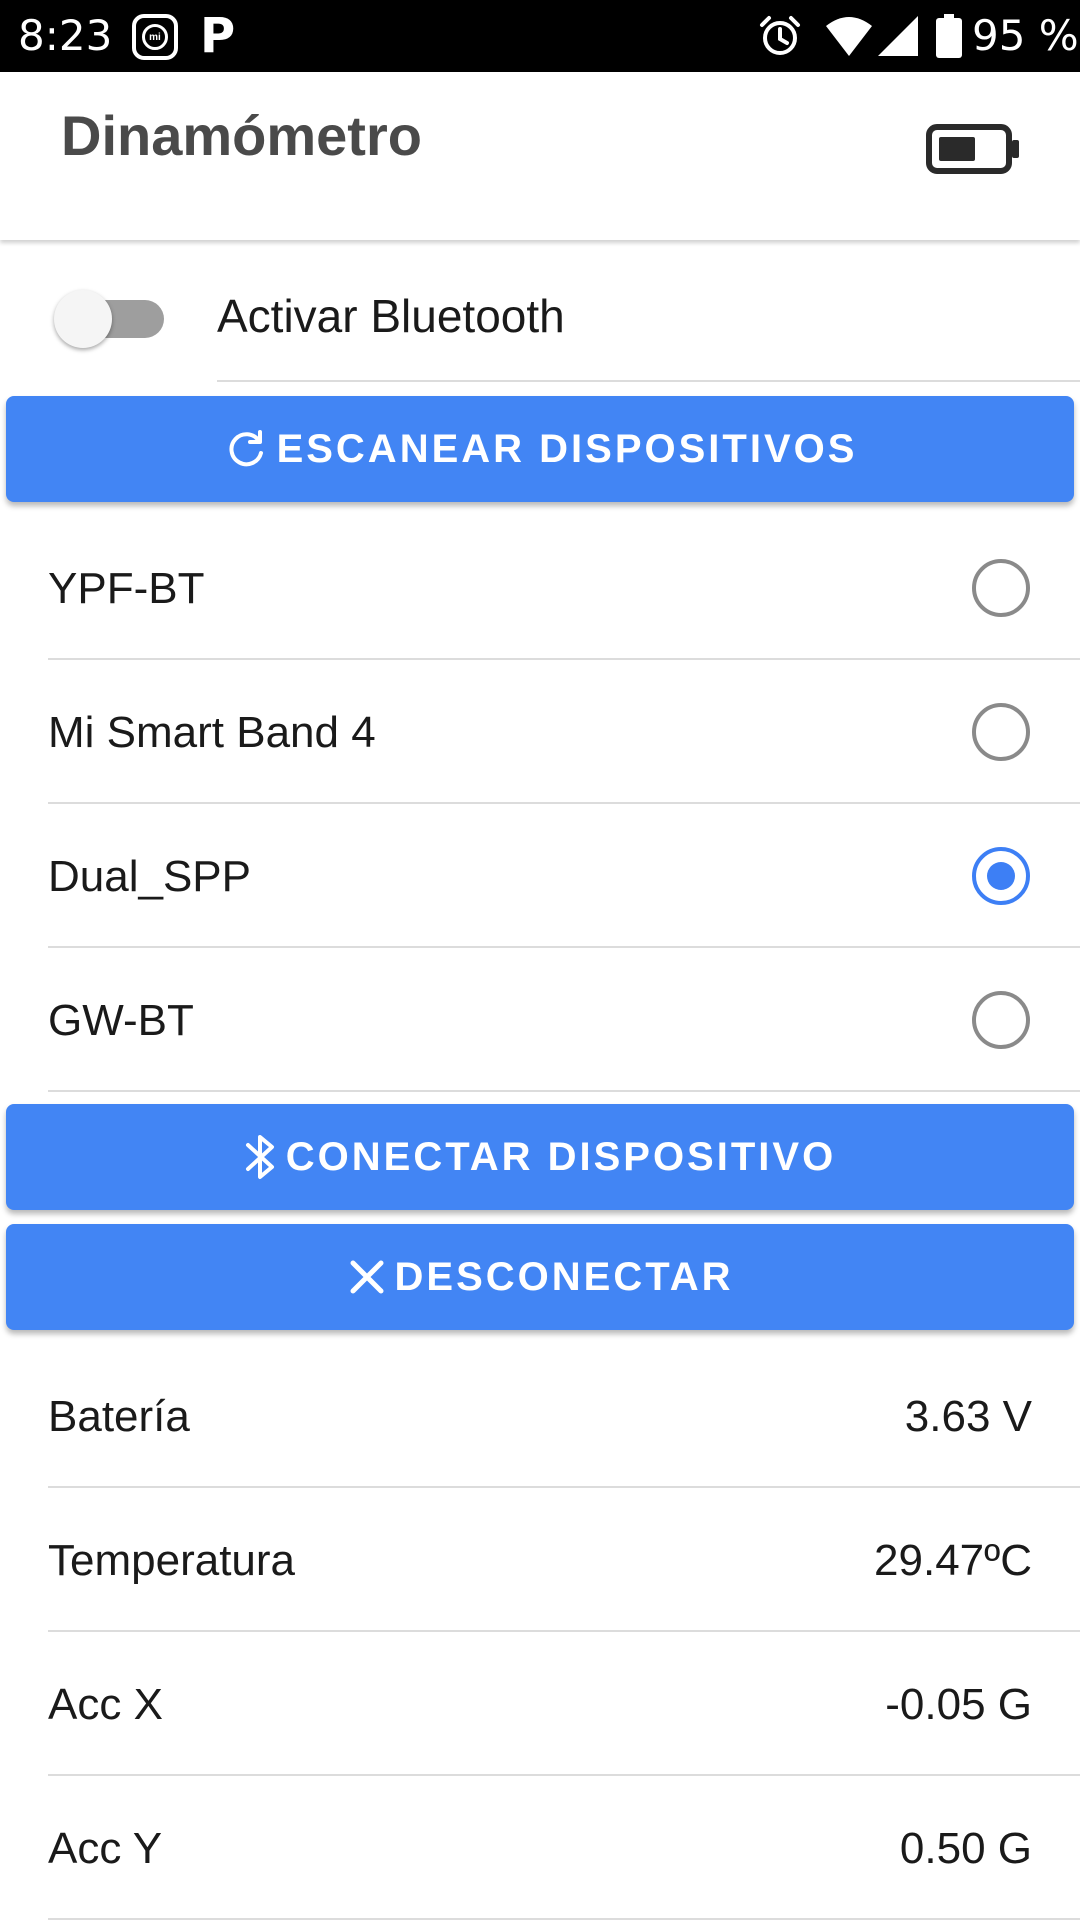  I want to click on mi-app-icon: mi, so click(155, 37).